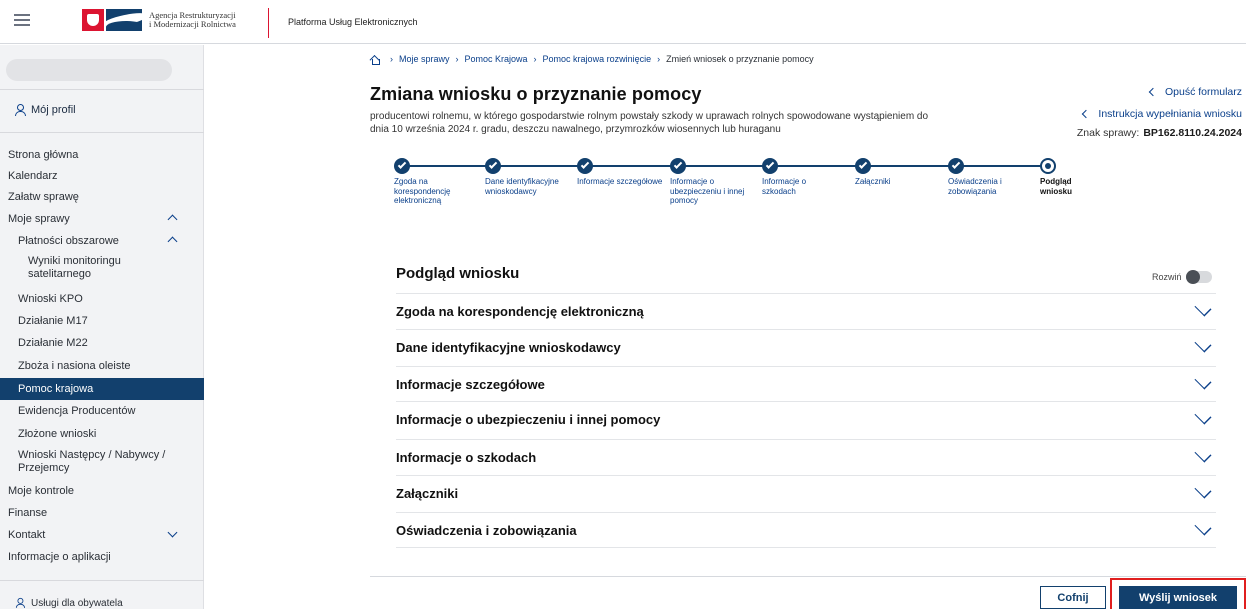 The image size is (1246, 609). What do you see at coordinates (975, 186) in the screenshot?
I see `step-label: Oświadczenia i zobowiązania` at bounding box center [975, 186].